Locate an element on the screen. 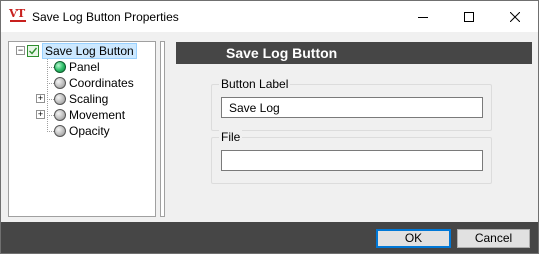  panel-header: Save Log Button is located at coordinates (354, 53).